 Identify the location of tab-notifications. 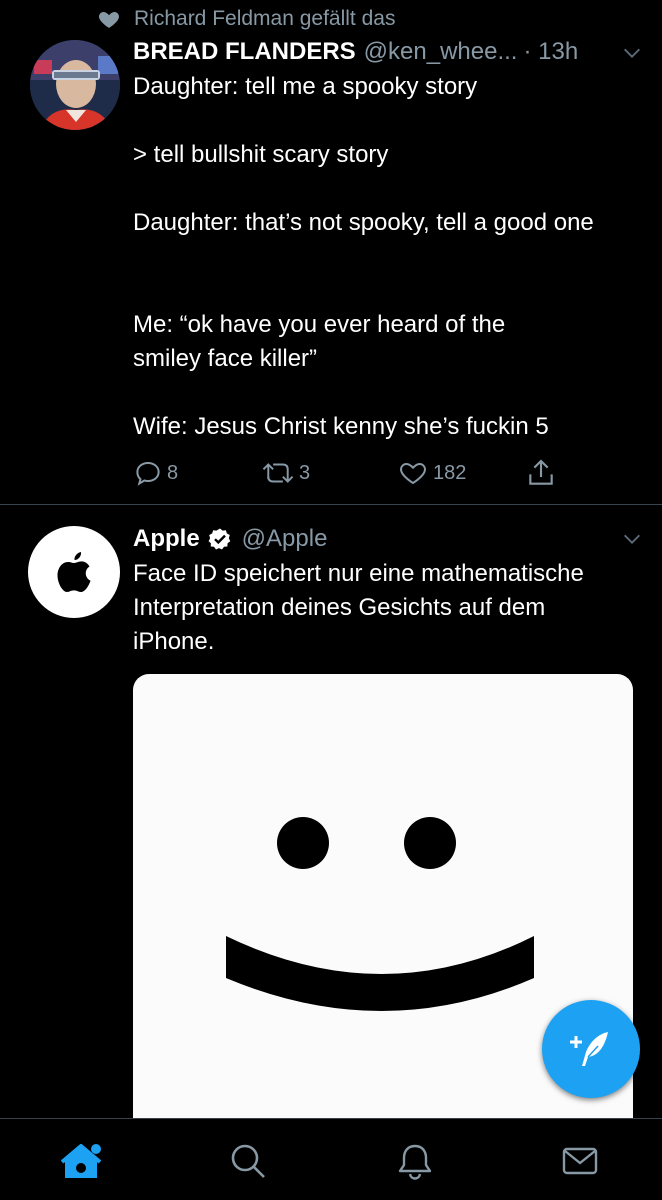
(415, 1161).